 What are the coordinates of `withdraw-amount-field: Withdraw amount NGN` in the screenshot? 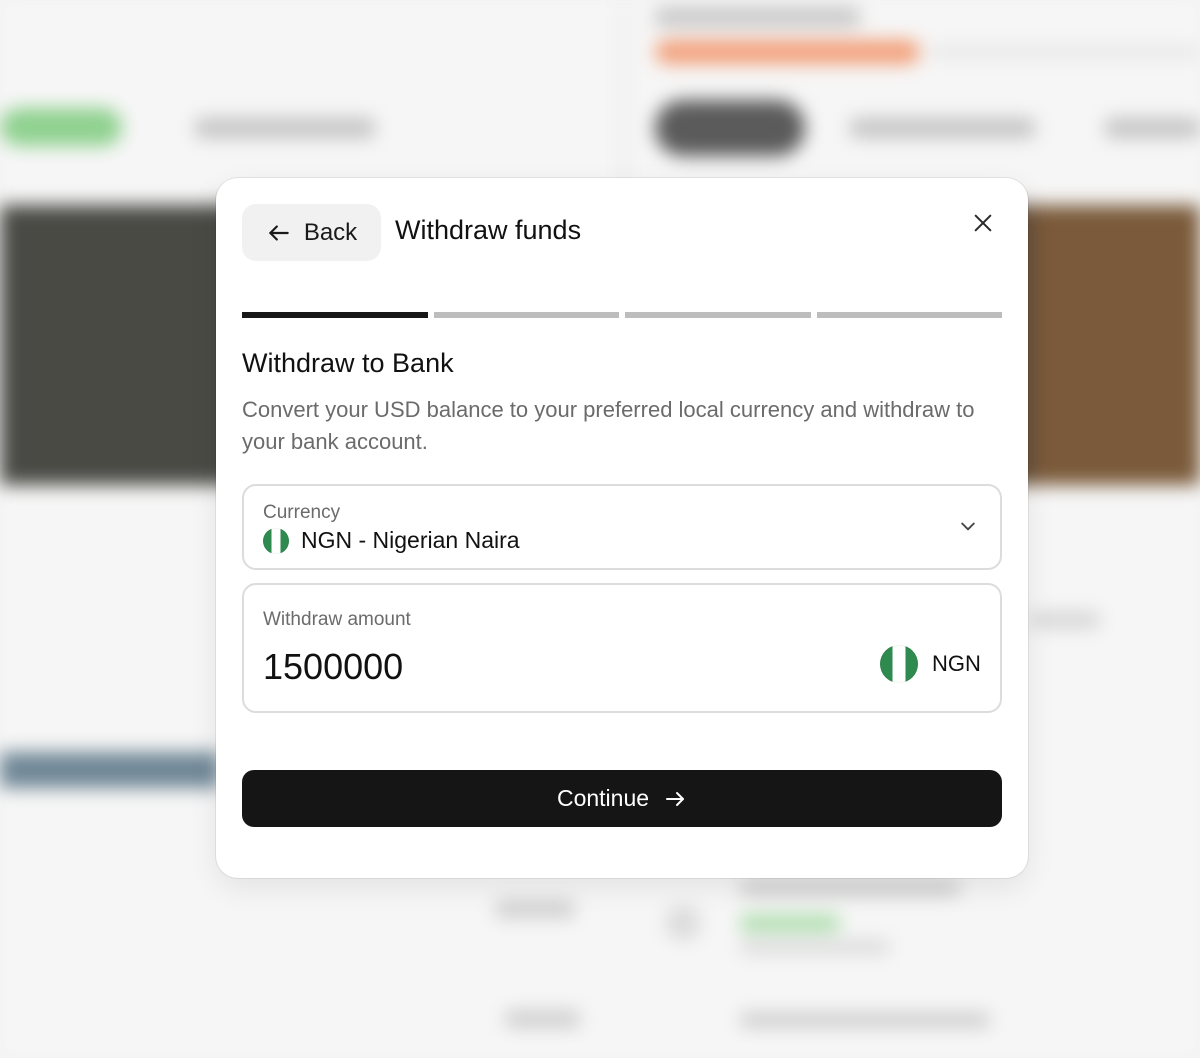 It's located at (622, 648).